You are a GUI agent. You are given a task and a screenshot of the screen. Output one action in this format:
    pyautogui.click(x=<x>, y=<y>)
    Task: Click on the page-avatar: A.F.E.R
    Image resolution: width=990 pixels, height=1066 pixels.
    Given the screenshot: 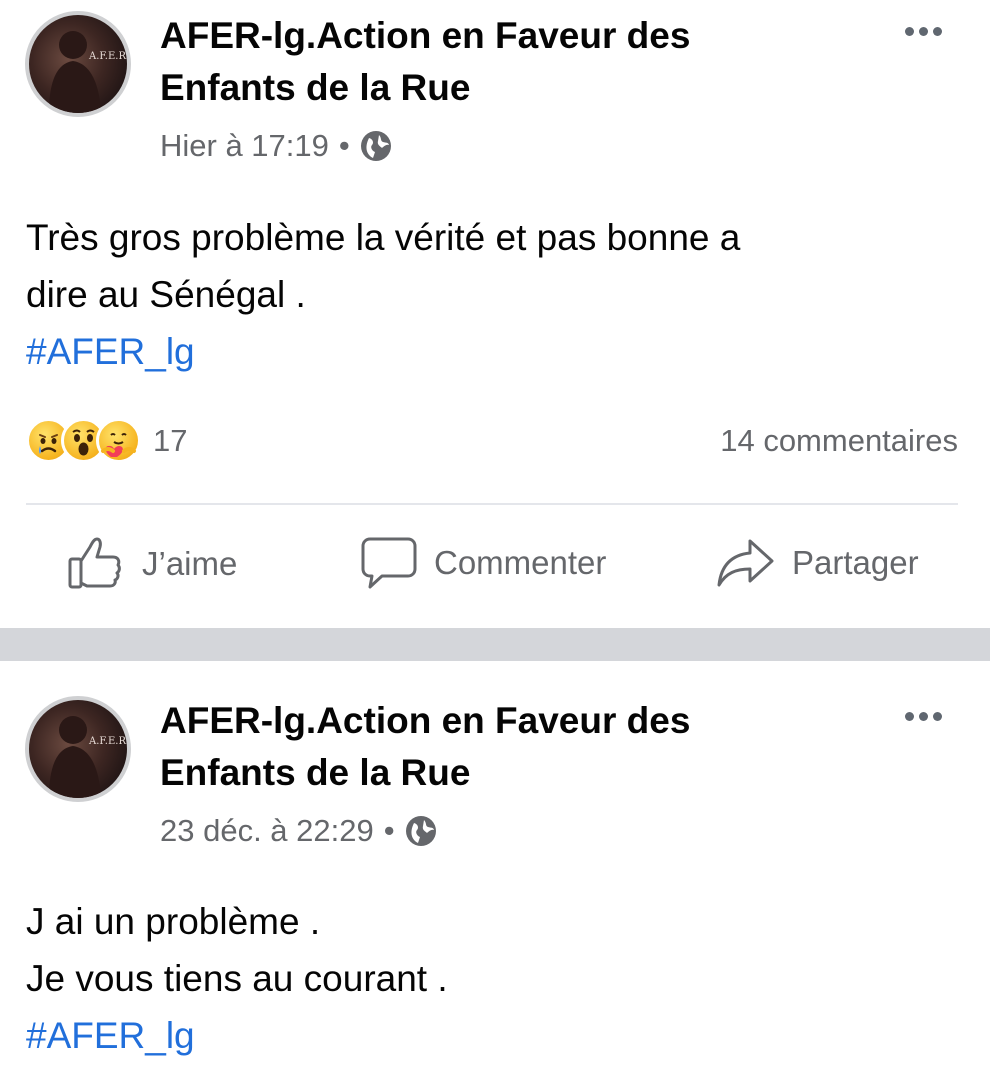 What is the action you would take?
    pyautogui.click(x=78, y=749)
    